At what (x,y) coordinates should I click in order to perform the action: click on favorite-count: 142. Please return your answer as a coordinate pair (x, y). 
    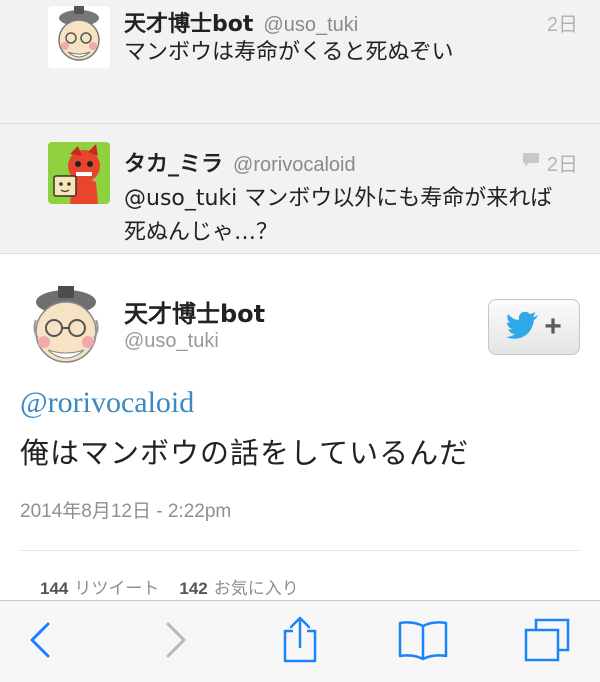
    Looking at the image, I should click on (193, 589).